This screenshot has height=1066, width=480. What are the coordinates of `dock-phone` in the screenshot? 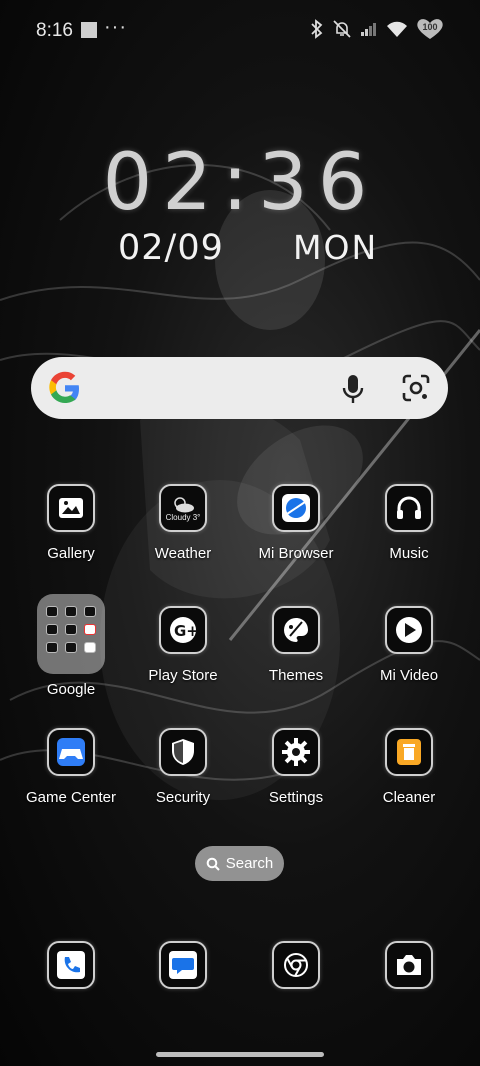 It's located at (71, 965).